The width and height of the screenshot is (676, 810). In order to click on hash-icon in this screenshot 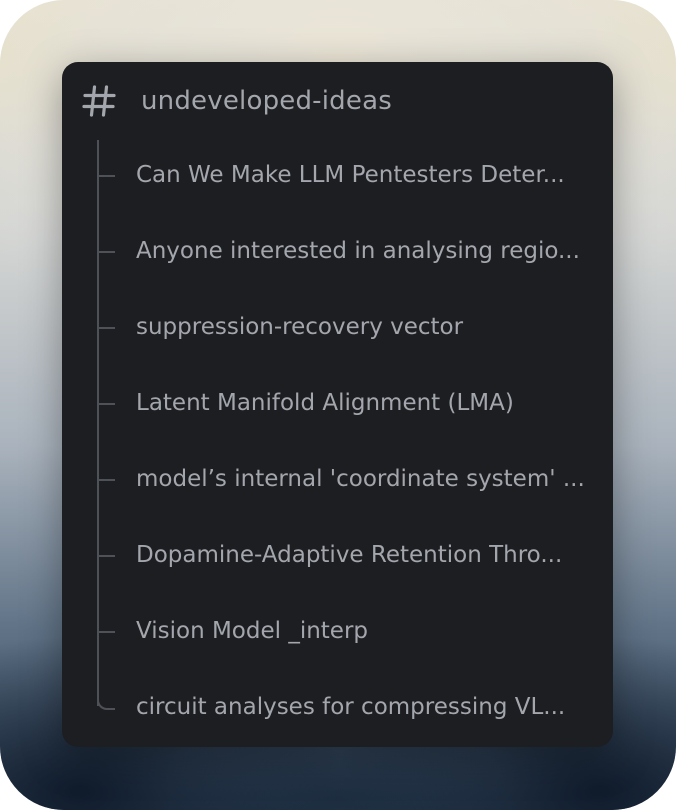, I will do `click(99, 101)`.